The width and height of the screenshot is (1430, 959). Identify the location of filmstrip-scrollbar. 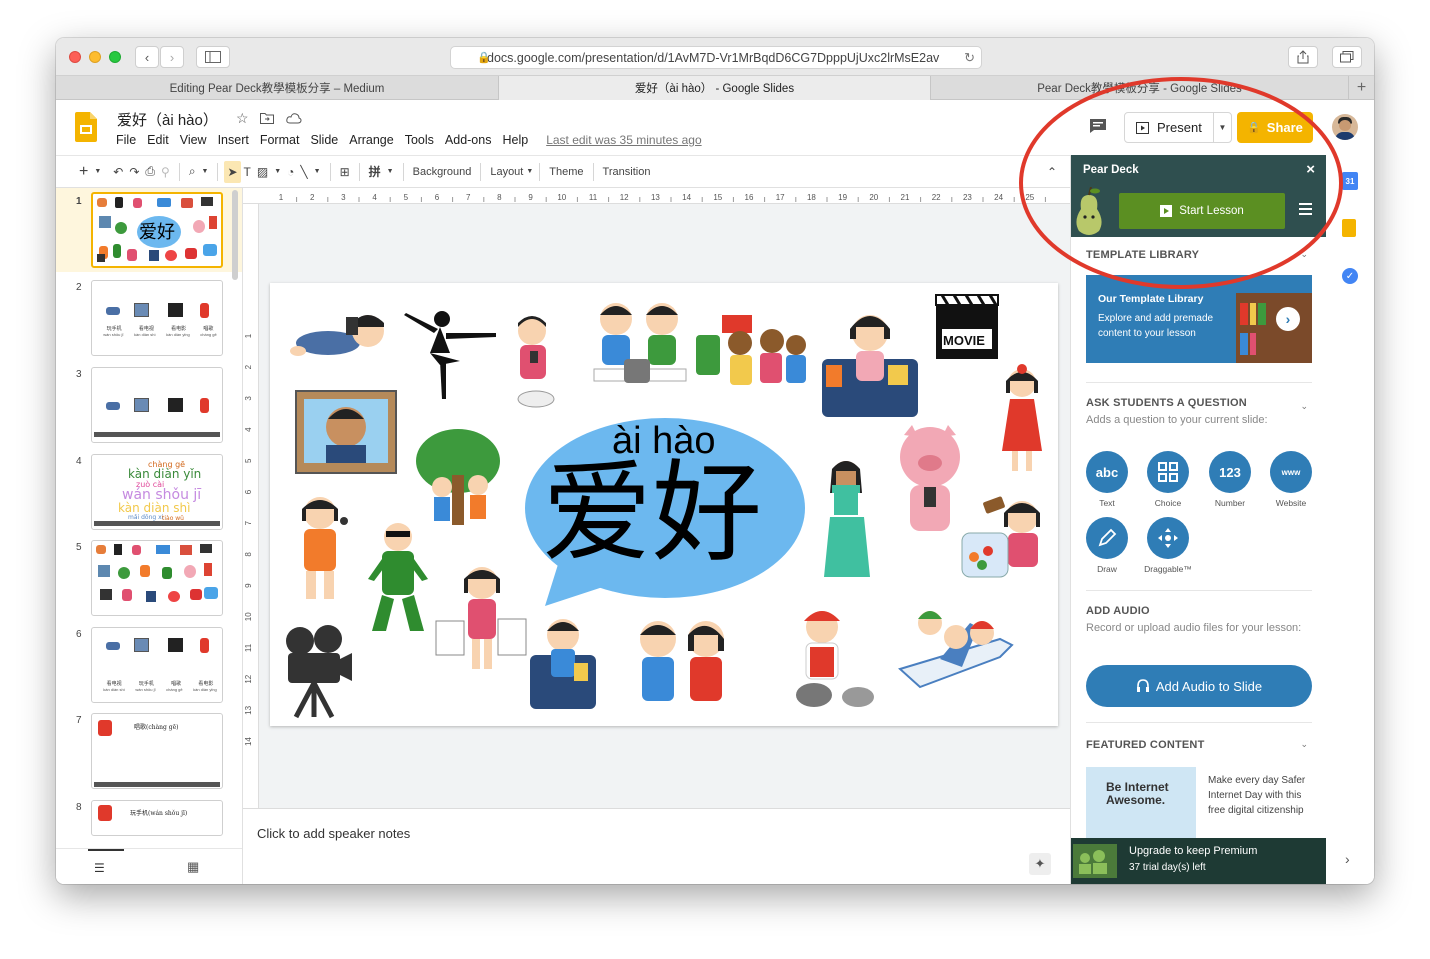
(235, 235).